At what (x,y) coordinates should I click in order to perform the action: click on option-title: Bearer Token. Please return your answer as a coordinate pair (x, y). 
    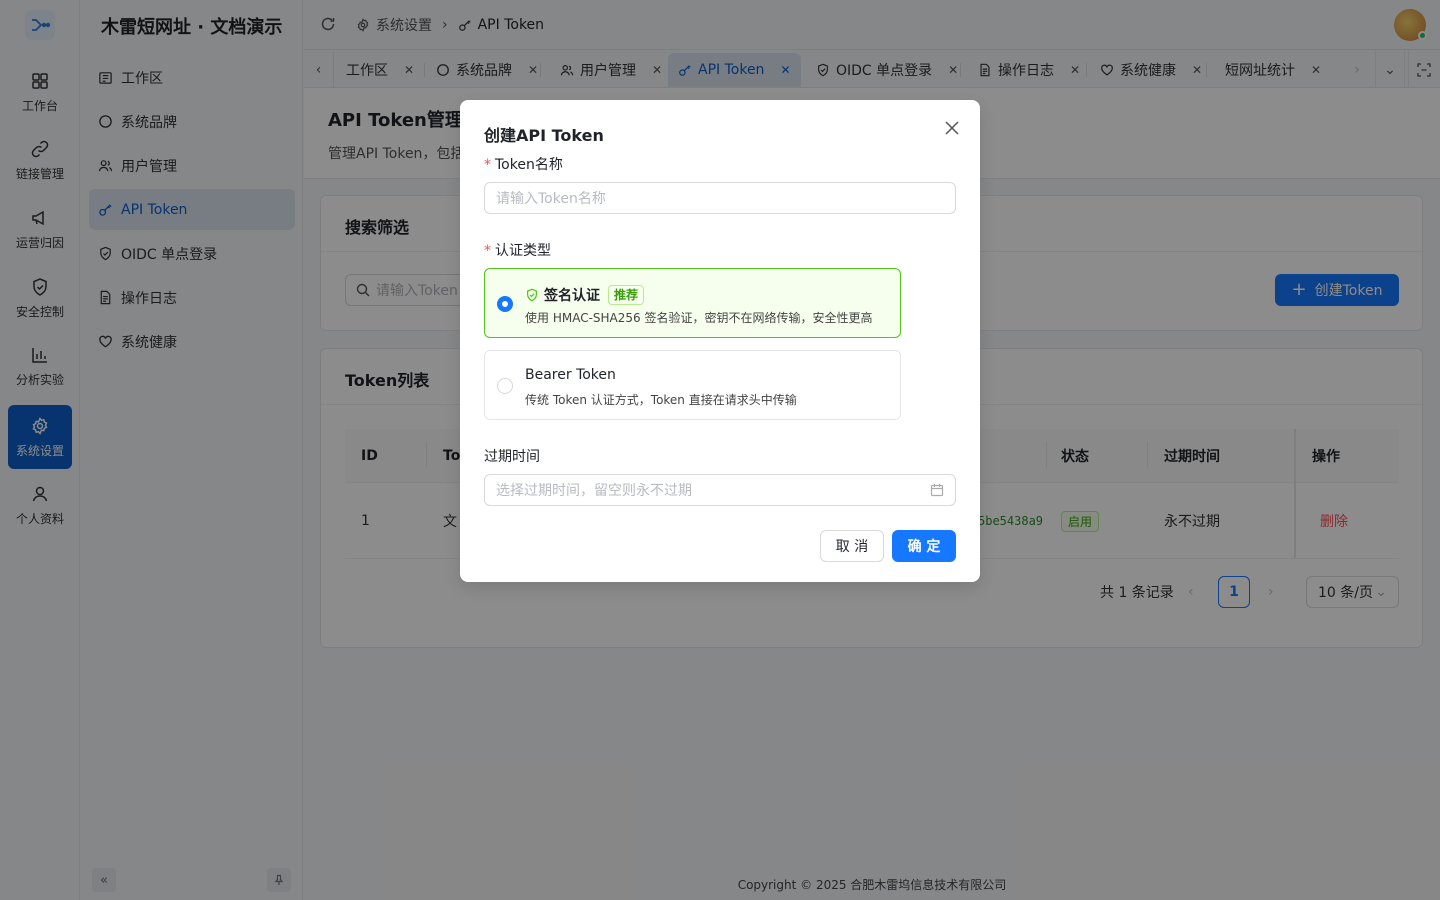
    Looking at the image, I should click on (570, 375).